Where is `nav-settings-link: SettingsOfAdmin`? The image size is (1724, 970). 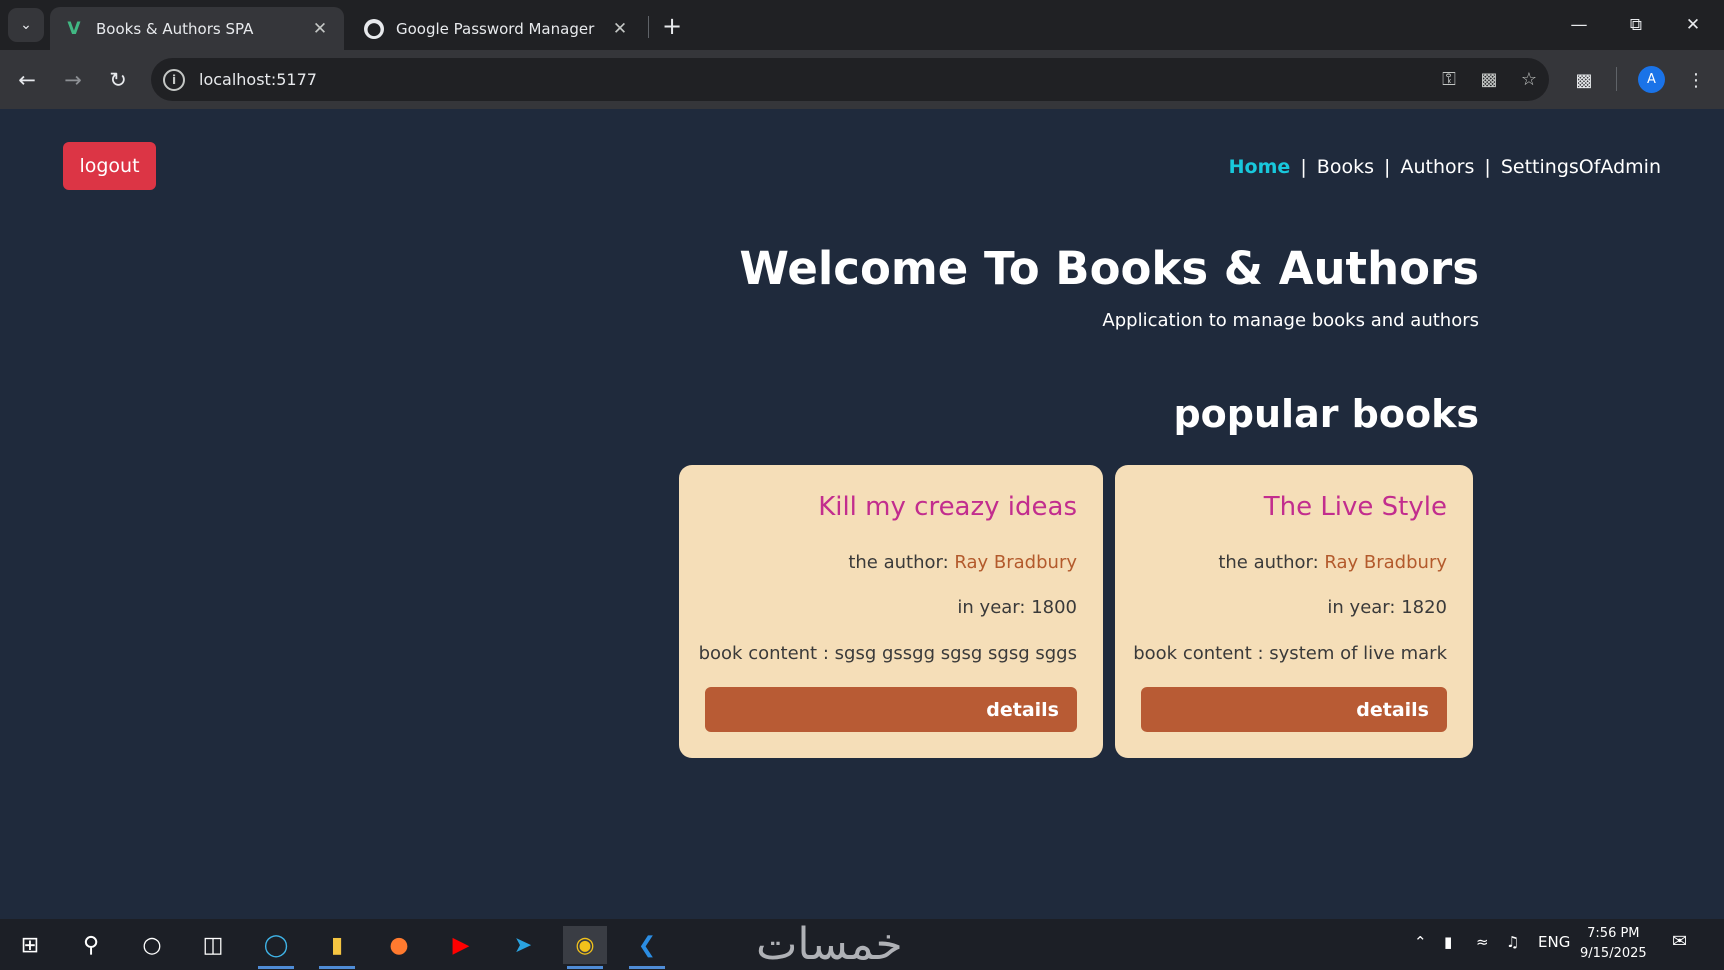 nav-settings-link: SettingsOfAdmin is located at coordinates (1581, 167).